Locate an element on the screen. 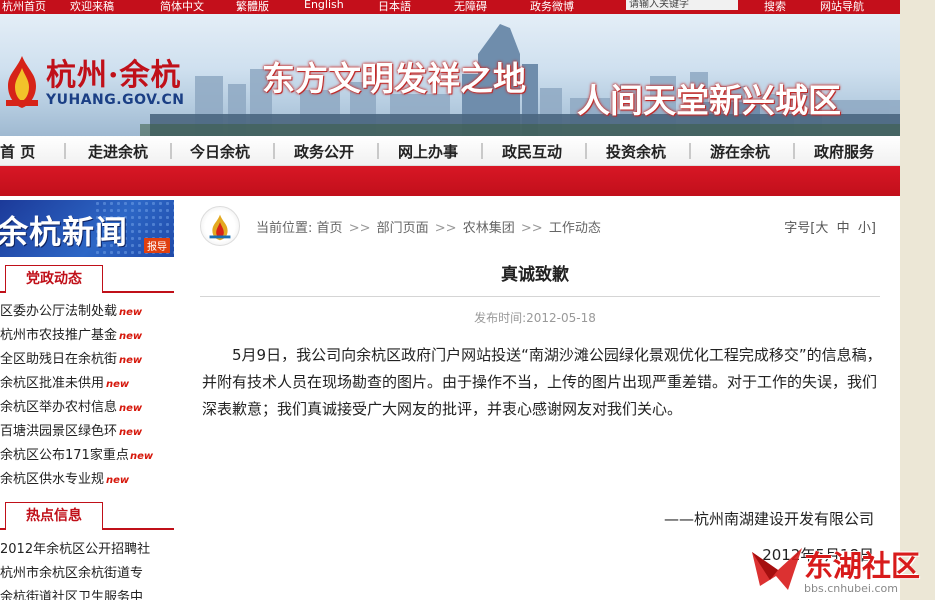 The width and height of the screenshot is (935, 600). section-header-hot-info: 热点信息 is located at coordinates (87, 514).